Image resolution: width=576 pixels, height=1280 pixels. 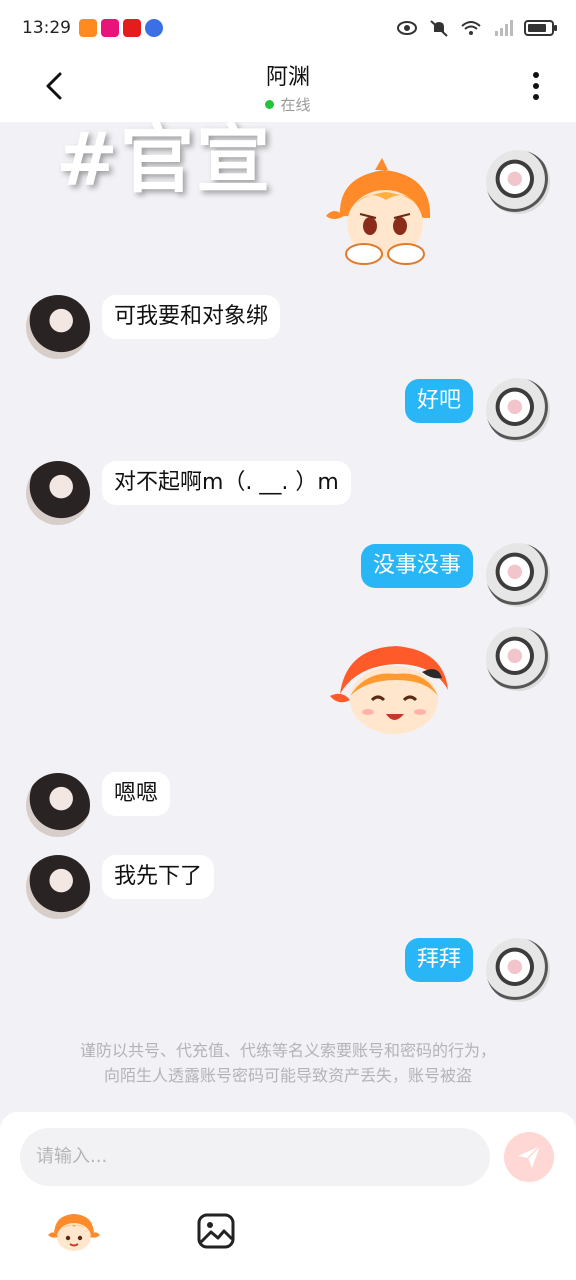 What do you see at coordinates (438, 401) in the screenshot?
I see `outgoing-message: 好吧` at bounding box center [438, 401].